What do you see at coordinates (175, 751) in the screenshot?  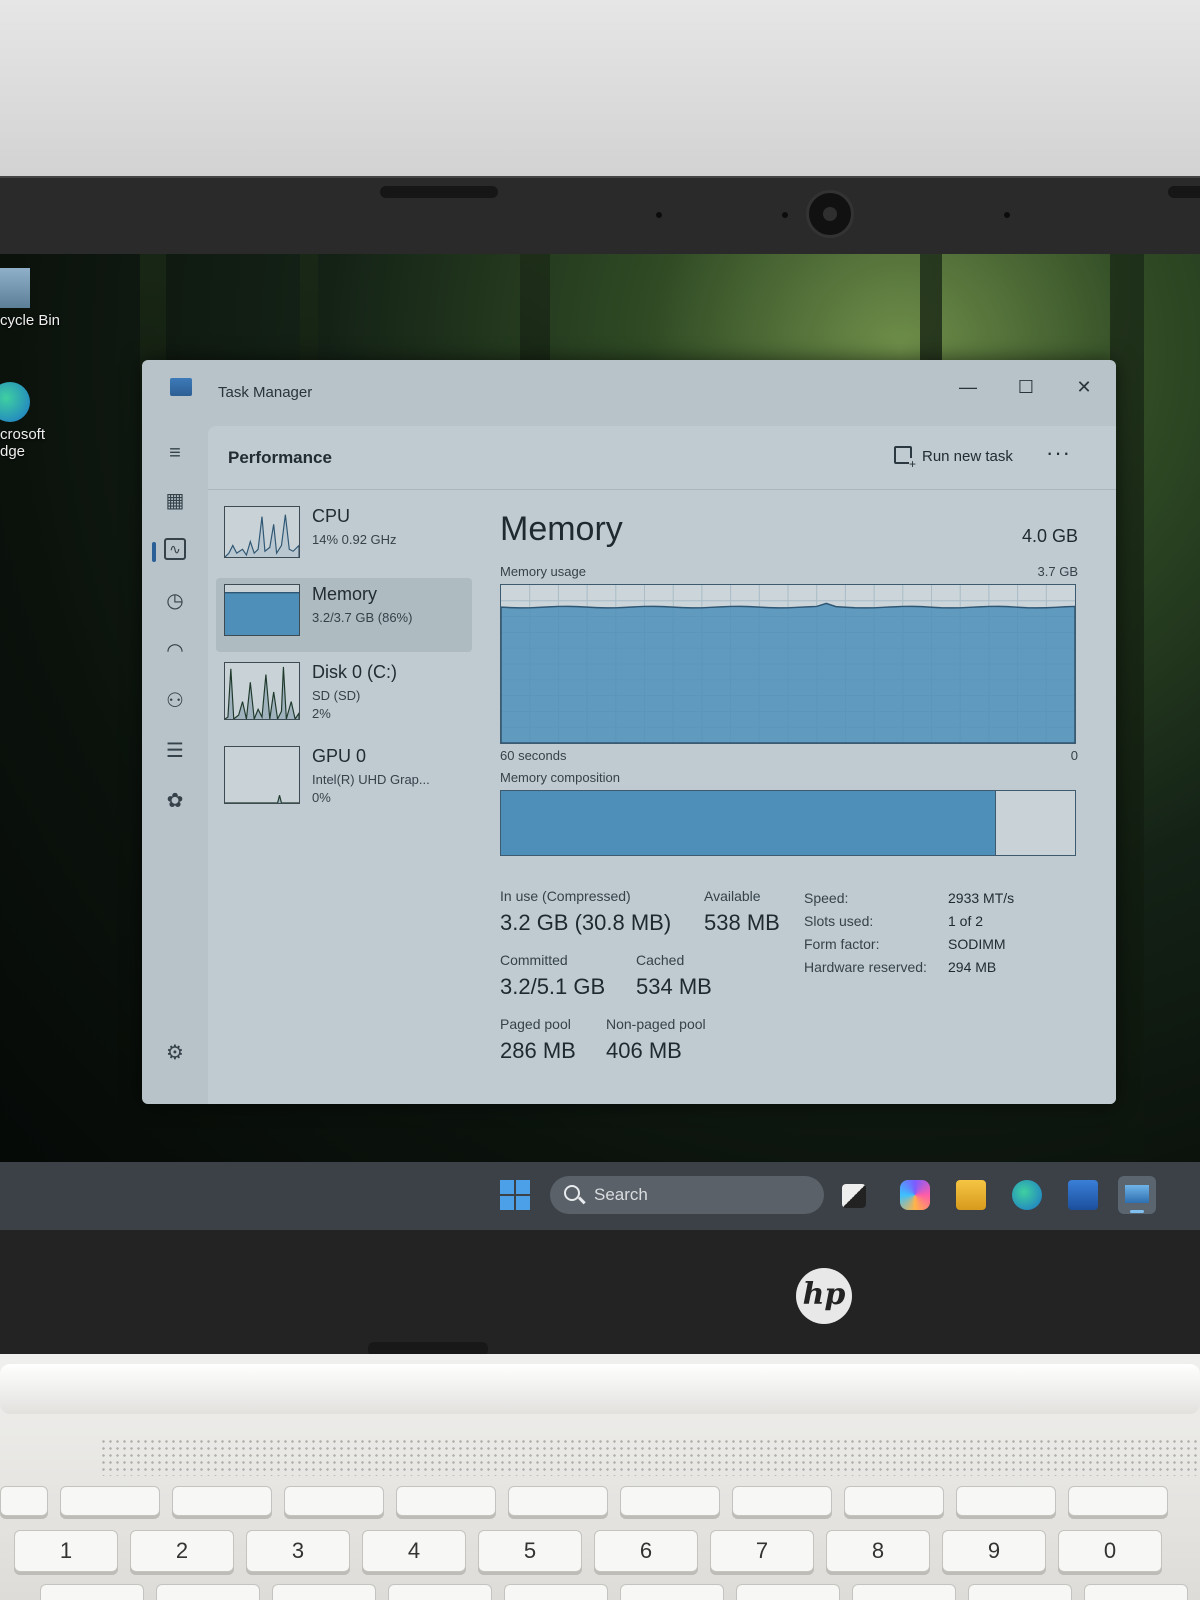 I see `details-icon: ☰` at bounding box center [175, 751].